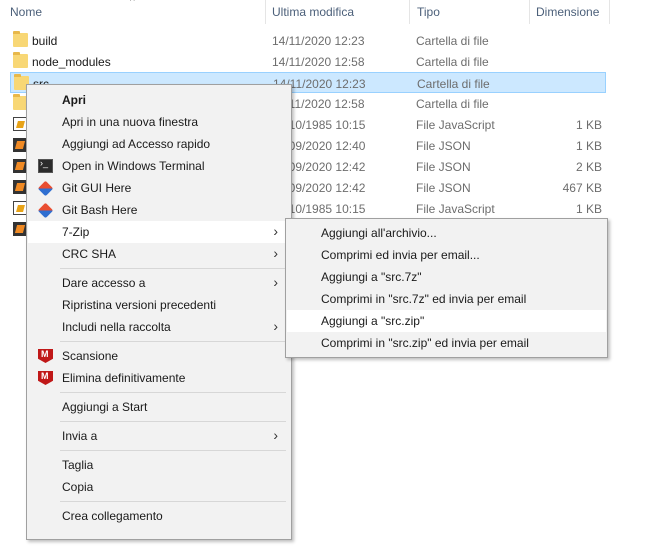 The height and width of the screenshot is (553, 646). Describe the element at coordinates (71, 62) in the screenshot. I see `file-name: node_modules` at that location.